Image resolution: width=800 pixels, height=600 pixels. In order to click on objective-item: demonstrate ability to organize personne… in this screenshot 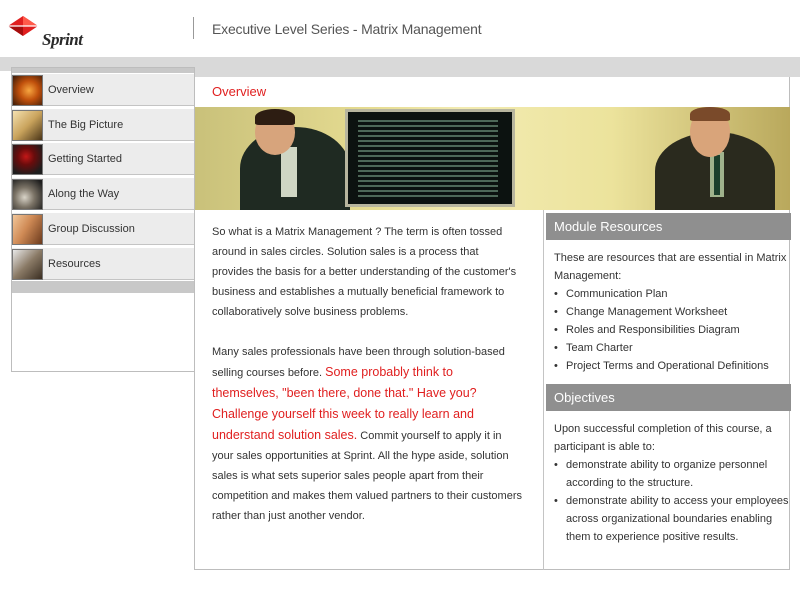, I will do `click(671, 474)`.